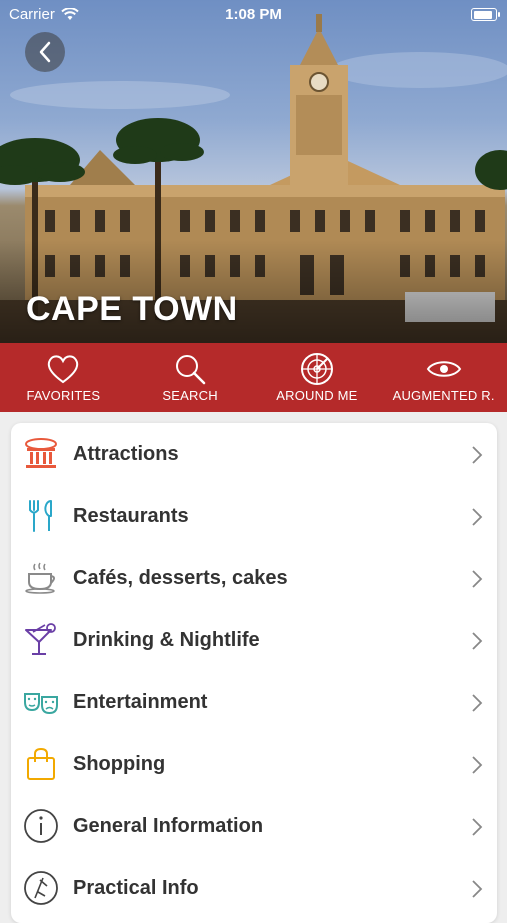 This screenshot has height=923, width=507. What do you see at coordinates (40, 639) in the screenshot?
I see `cocktail-icon` at bounding box center [40, 639].